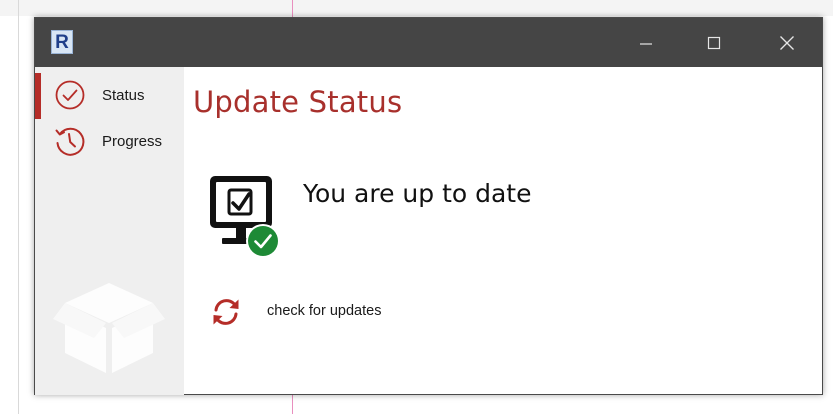  I want to click on close-button, so click(787, 42).